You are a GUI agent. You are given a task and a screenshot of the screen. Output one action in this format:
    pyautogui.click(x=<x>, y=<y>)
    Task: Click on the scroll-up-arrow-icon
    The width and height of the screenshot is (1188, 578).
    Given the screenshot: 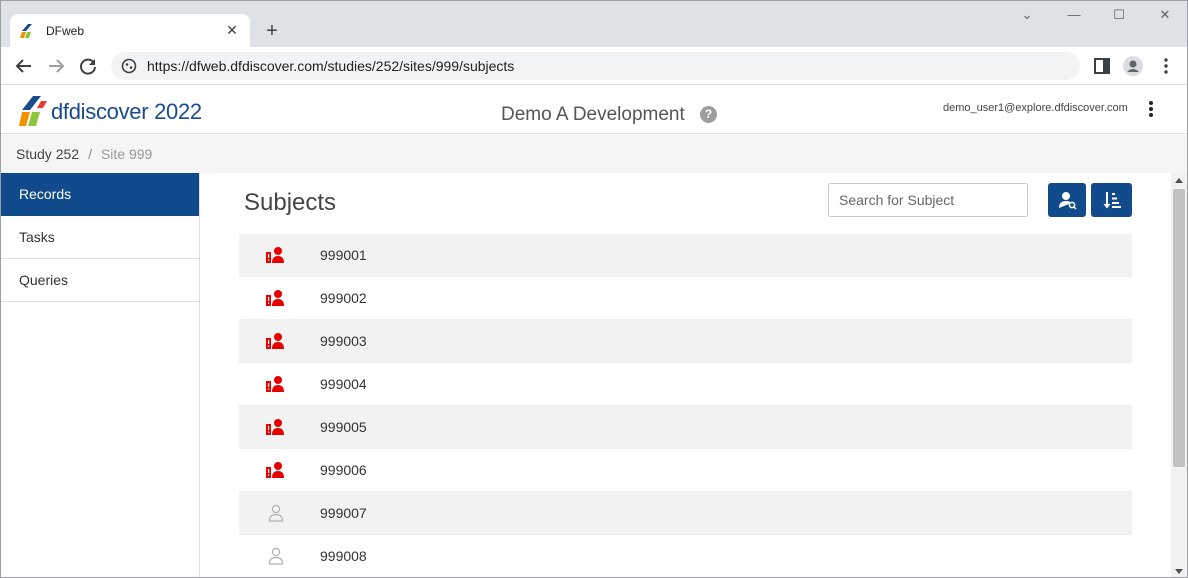 What is the action you would take?
    pyautogui.click(x=1179, y=180)
    